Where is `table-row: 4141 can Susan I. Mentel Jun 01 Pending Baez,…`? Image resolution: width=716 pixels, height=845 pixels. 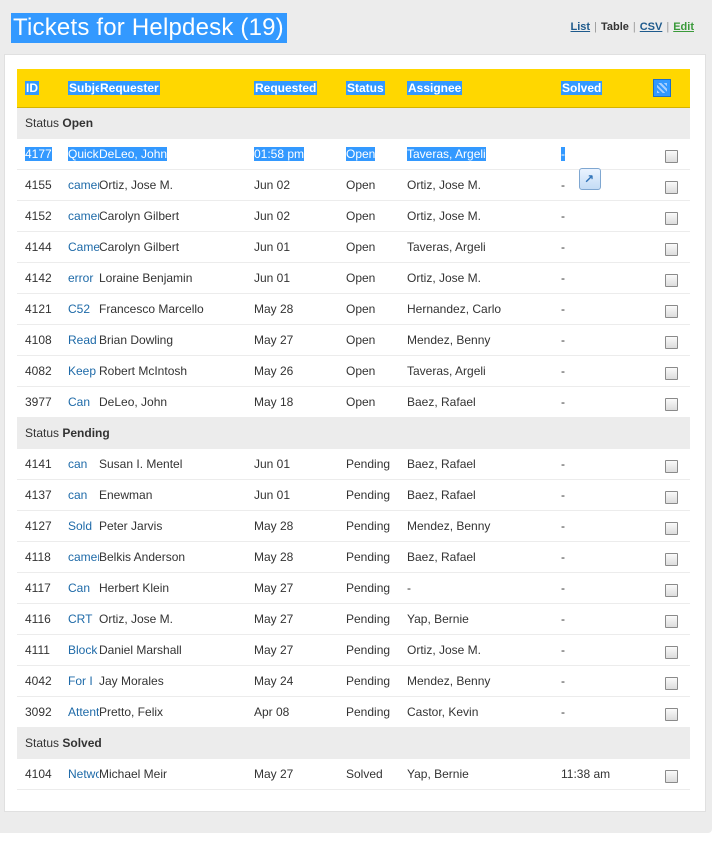
table-row: 4141 can Susan I. Mentel Jun 01 Pending Baez,… is located at coordinates (353, 464).